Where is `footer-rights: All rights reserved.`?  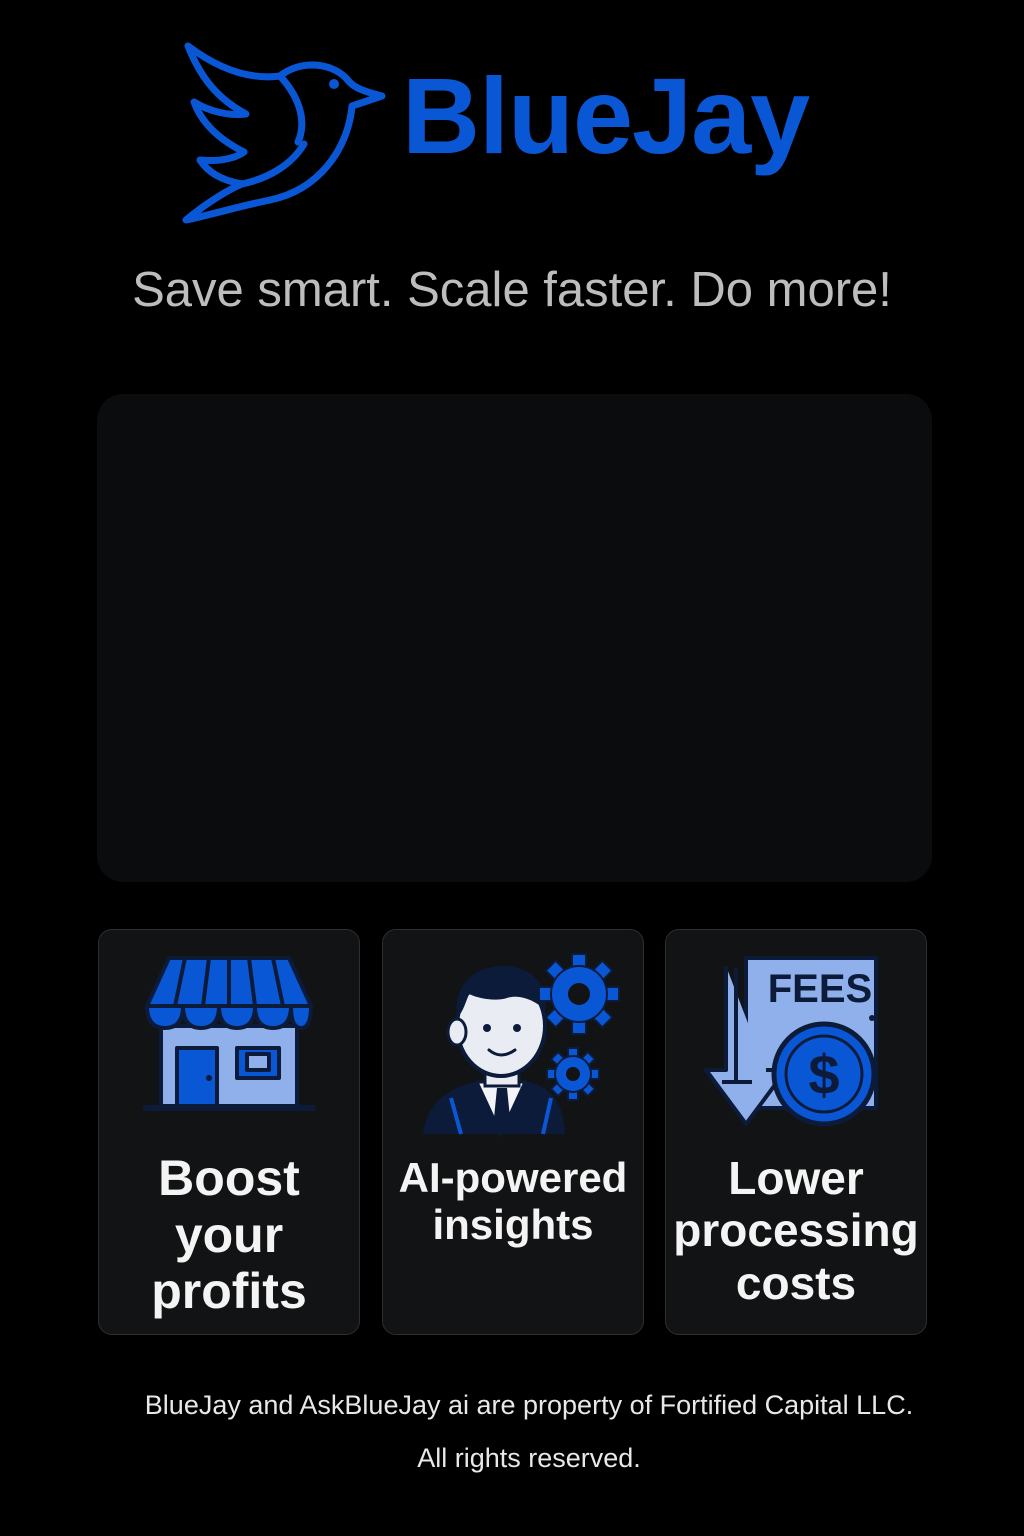
footer-rights: All rights reserved. is located at coordinates (529, 1458).